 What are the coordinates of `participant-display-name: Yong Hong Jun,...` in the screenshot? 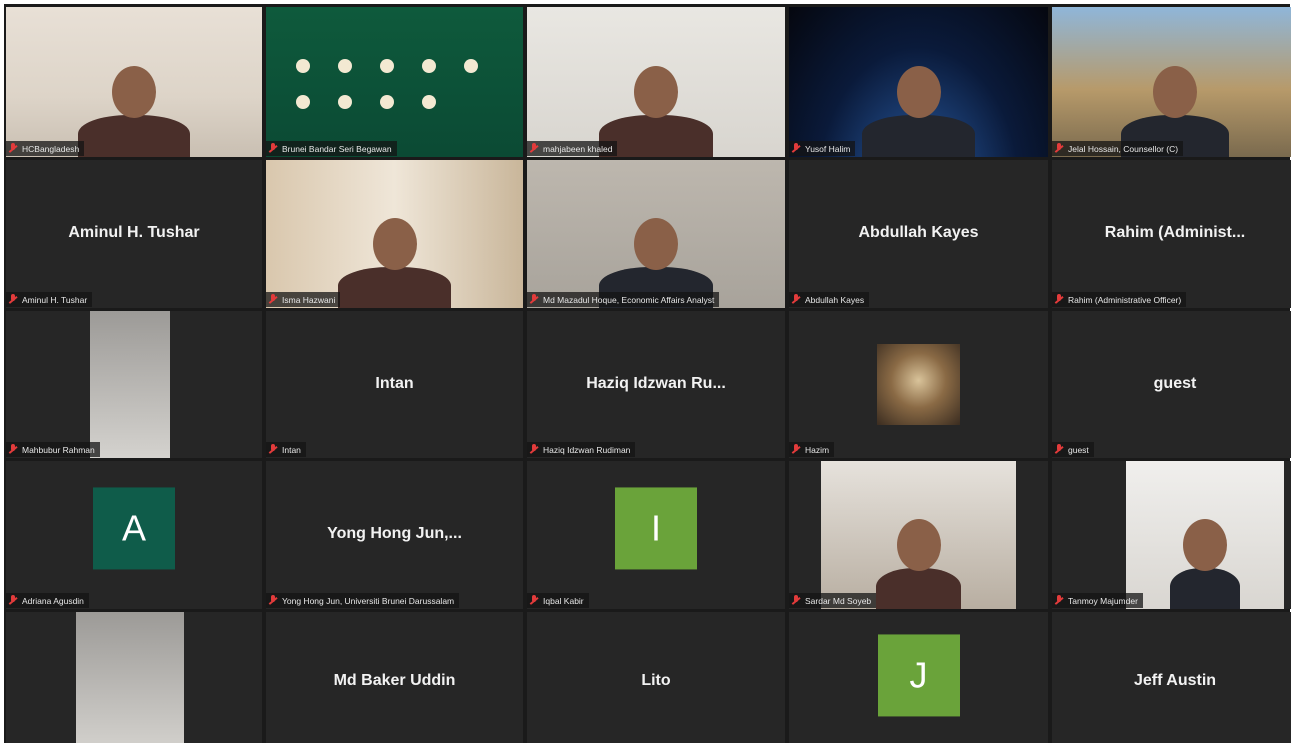 It's located at (394, 534).